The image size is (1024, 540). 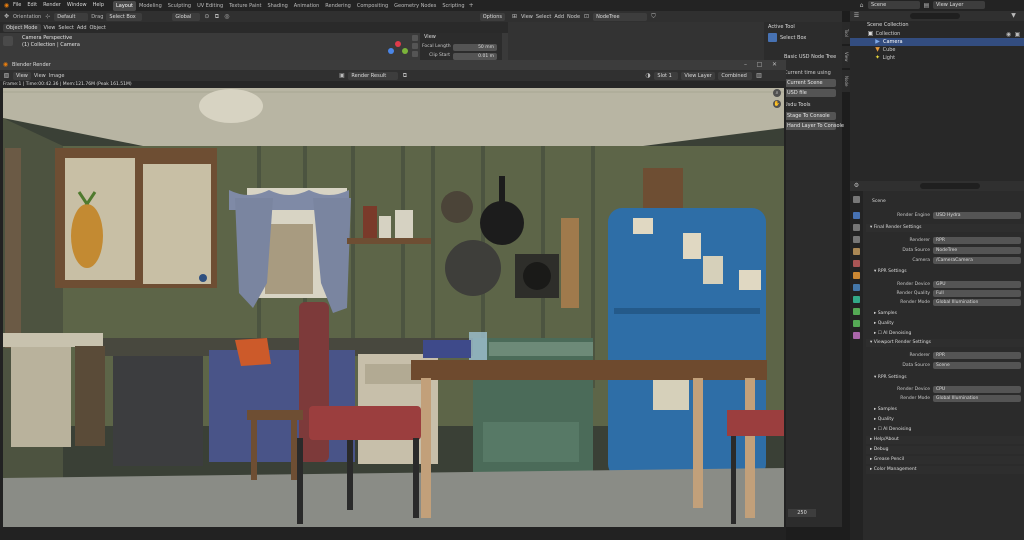 I want to click on camera-dropdown: /CameraCamera, so click(x=977, y=260).